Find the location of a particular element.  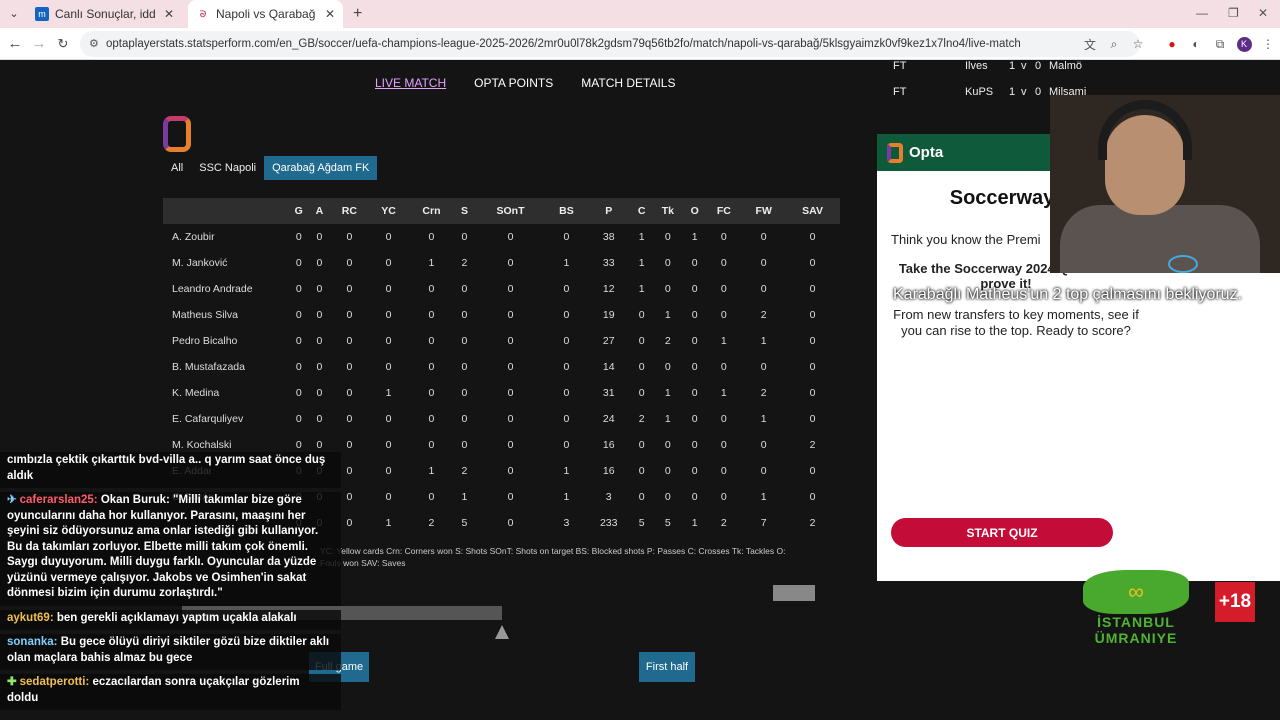

player-name: M. Janković is located at coordinates (225, 263).